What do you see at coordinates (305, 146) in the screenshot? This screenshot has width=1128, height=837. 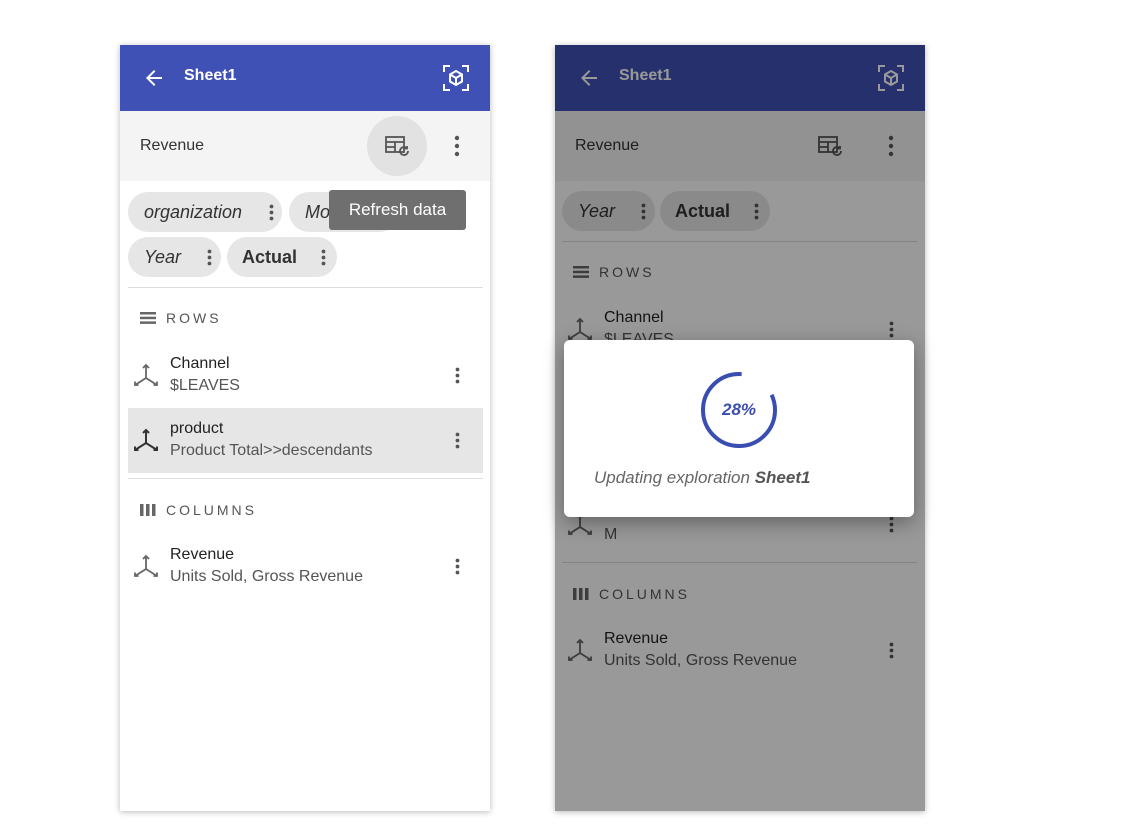 I see `toolbar: Revenue` at bounding box center [305, 146].